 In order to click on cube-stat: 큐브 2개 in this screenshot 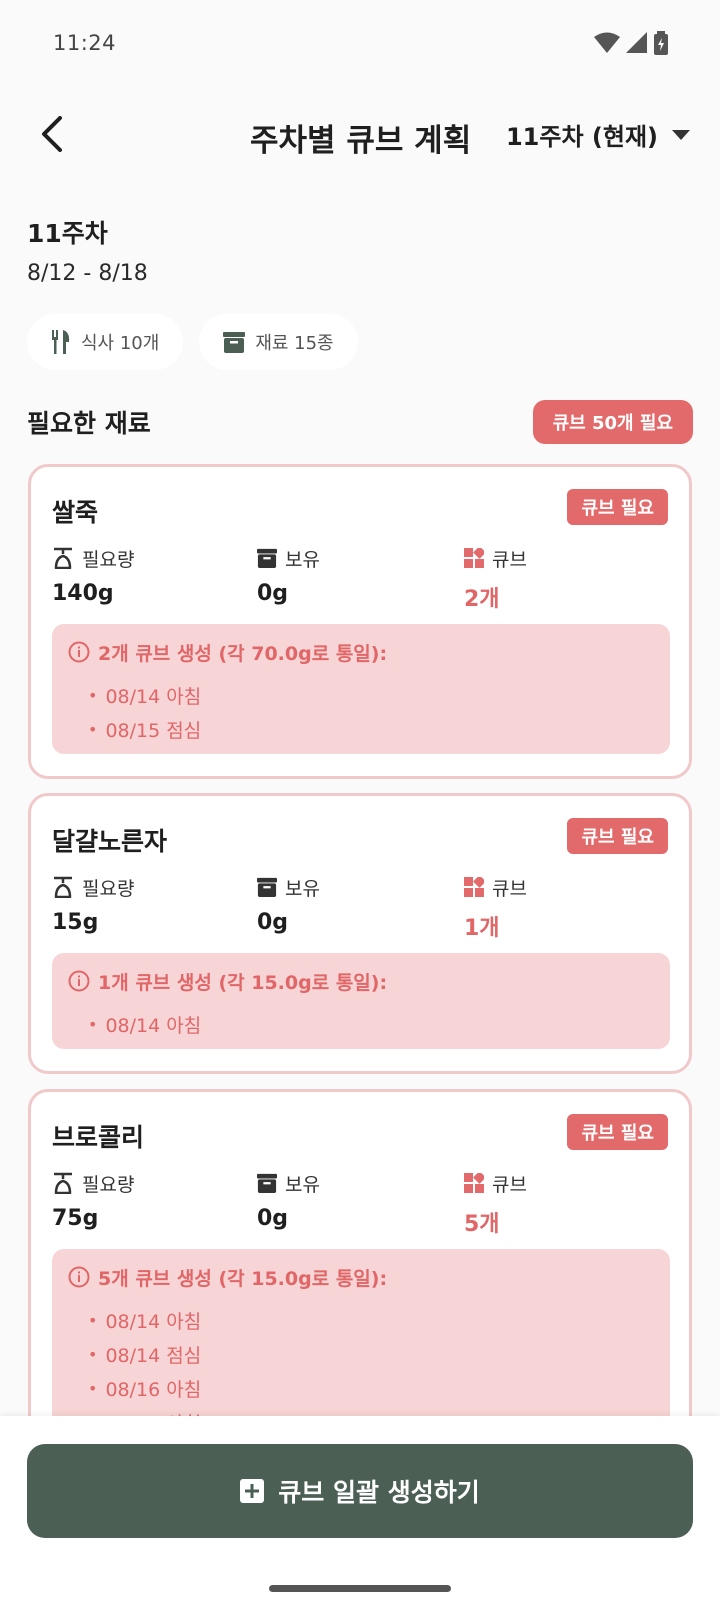, I will do `click(495, 579)`.